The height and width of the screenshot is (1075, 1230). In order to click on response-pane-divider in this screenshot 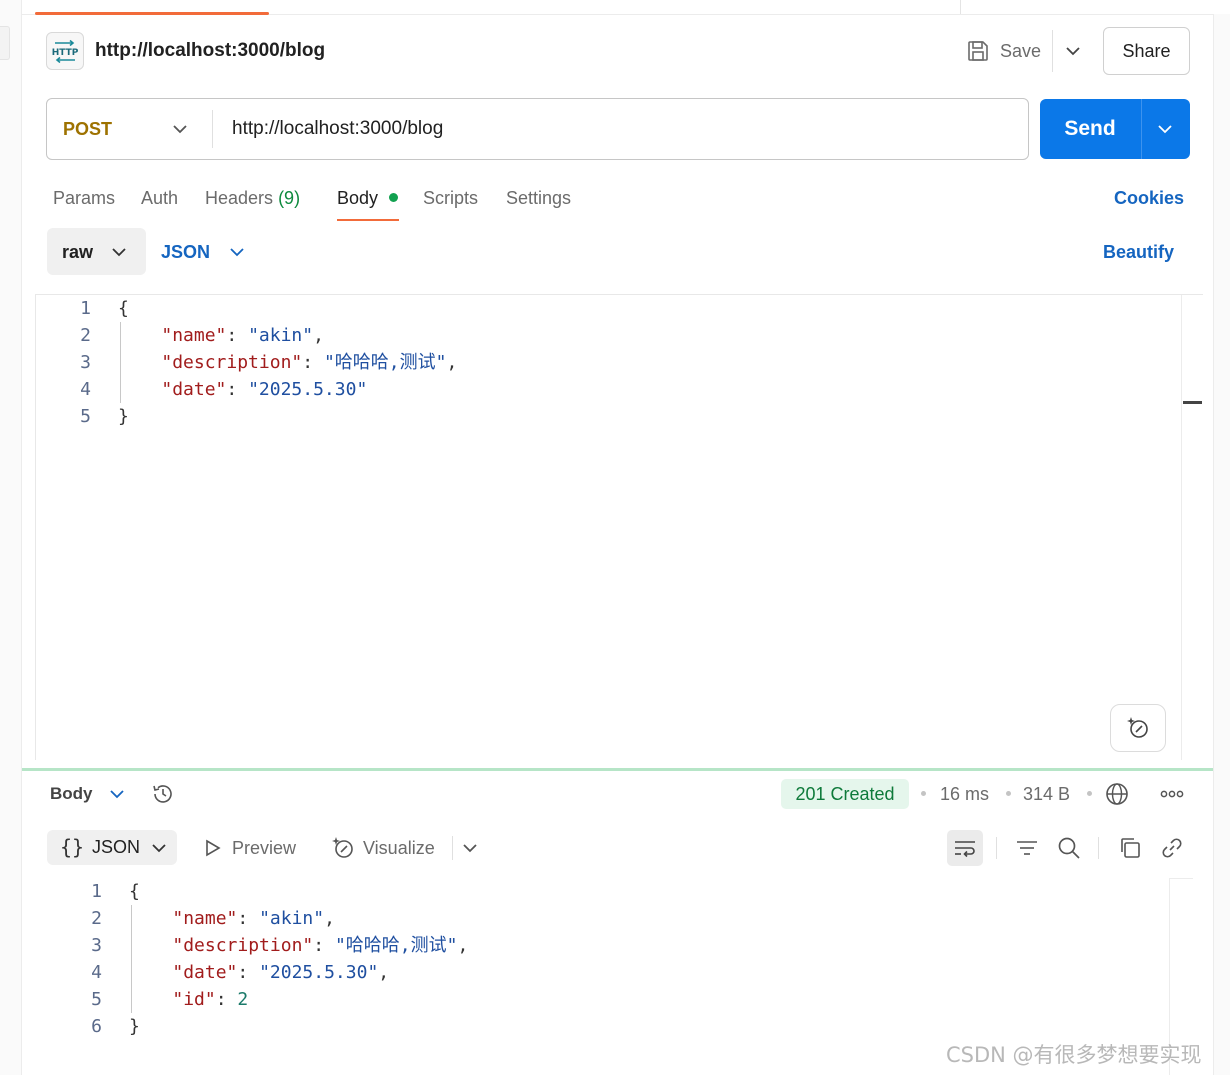, I will do `click(617, 769)`.